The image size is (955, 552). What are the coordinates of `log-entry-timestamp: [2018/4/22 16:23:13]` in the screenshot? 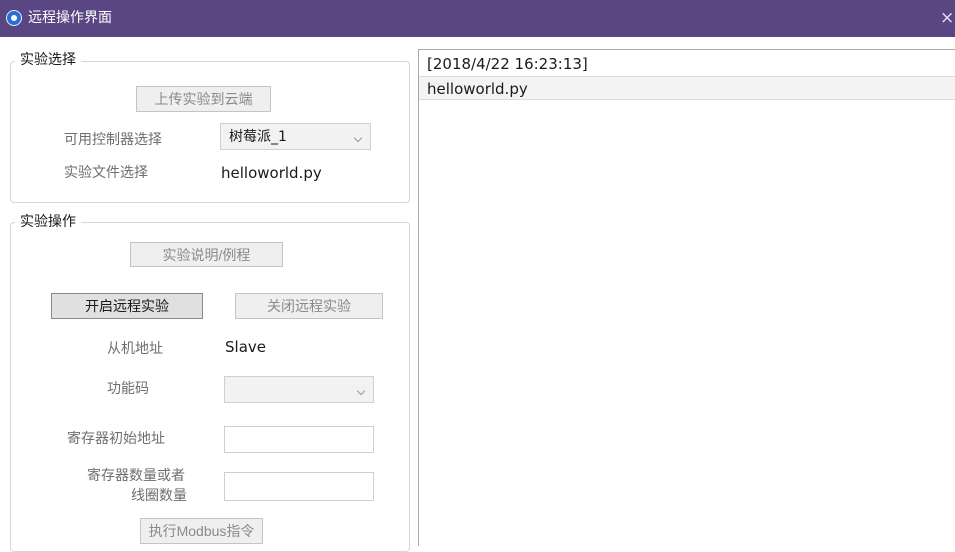 It's located at (687, 64).